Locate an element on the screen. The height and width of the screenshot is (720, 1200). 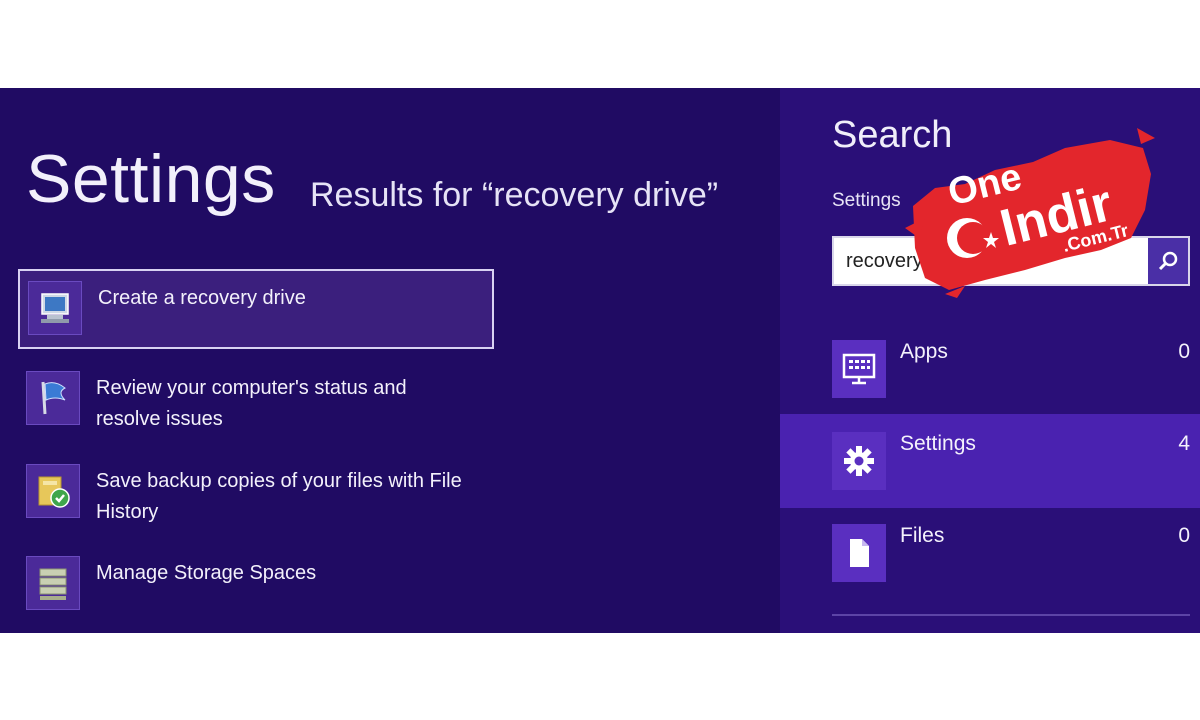
recovery-drive-icon is located at coordinates (55, 308).